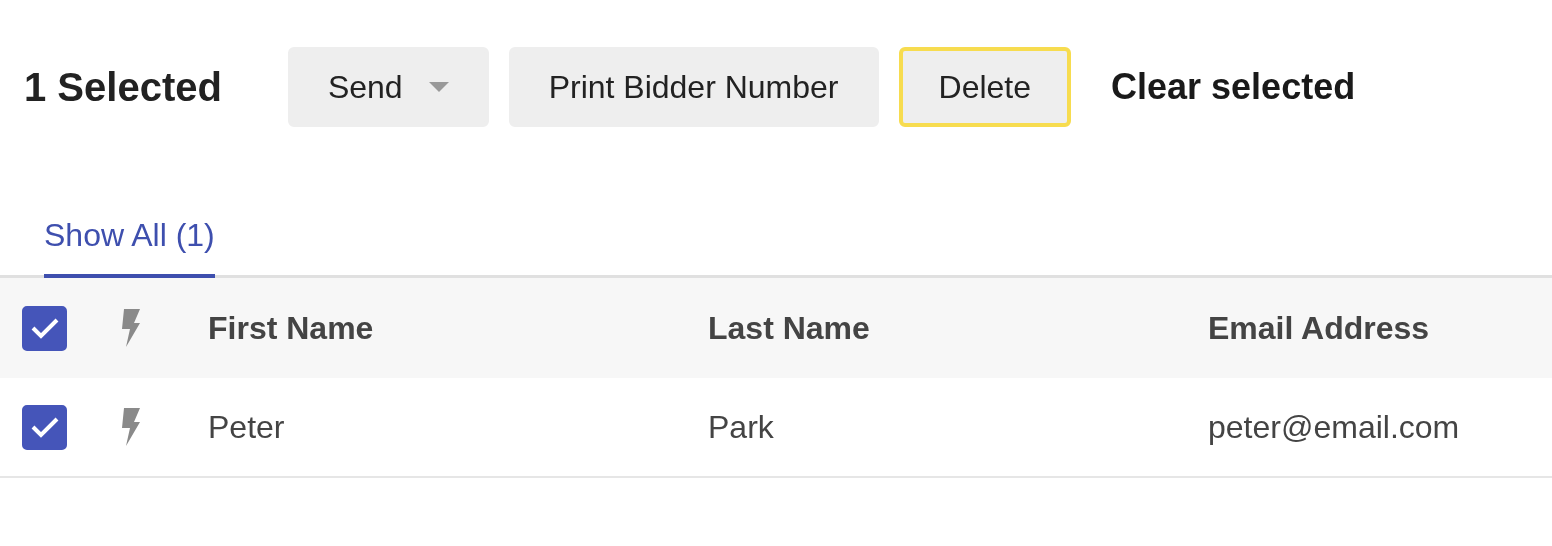 Image resolution: width=1552 pixels, height=546 pixels. I want to click on column-header: Last Name, so click(789, 328).